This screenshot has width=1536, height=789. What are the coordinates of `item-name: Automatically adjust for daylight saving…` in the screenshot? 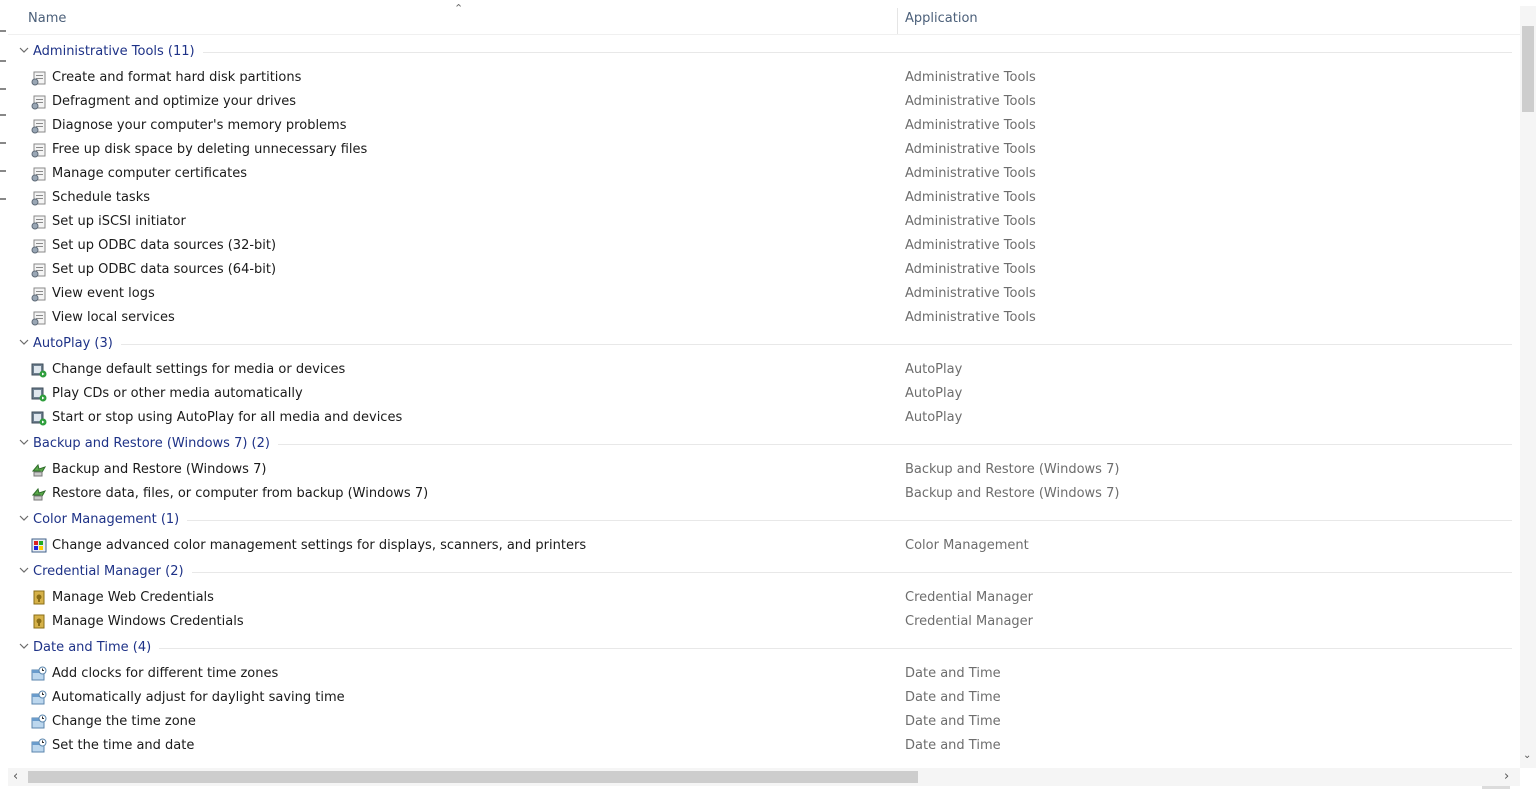 It's located at (198, 697).